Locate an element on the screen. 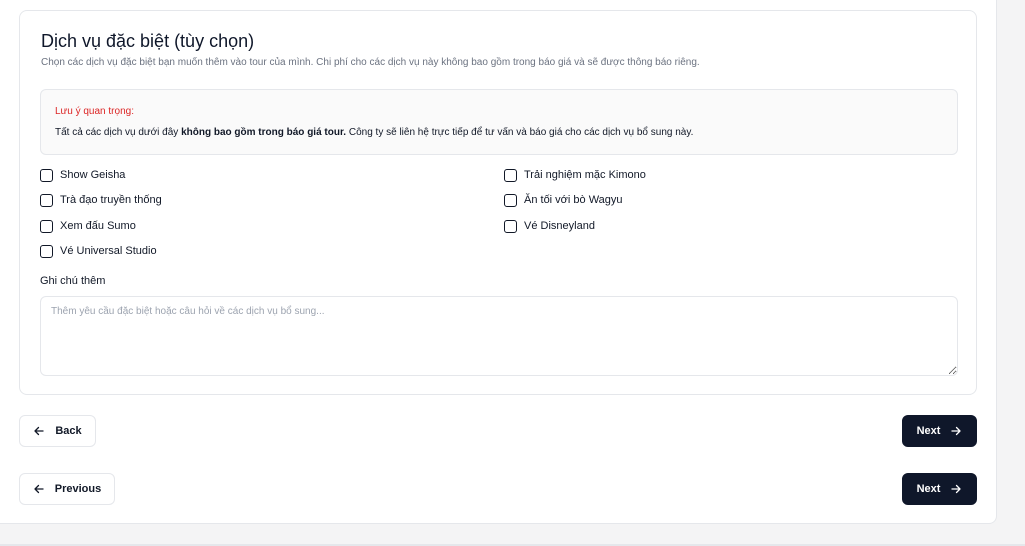 The height and width of the screenshot is (546, 1025). option-wagyu-dinner: Ăn tối với bò Wagyu is located at coordinates (563, 200).